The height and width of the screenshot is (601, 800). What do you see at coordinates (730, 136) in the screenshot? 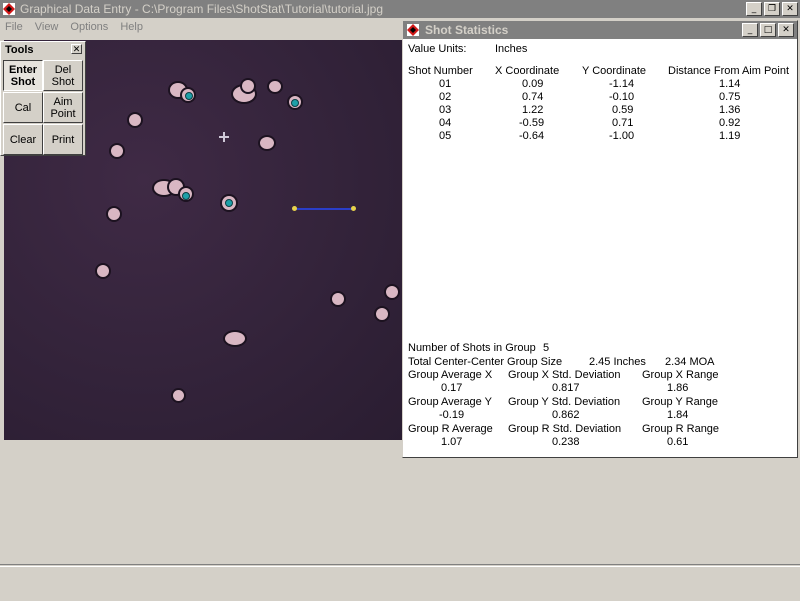
I see `distance: 1.19` at bounding box center [730, 136].